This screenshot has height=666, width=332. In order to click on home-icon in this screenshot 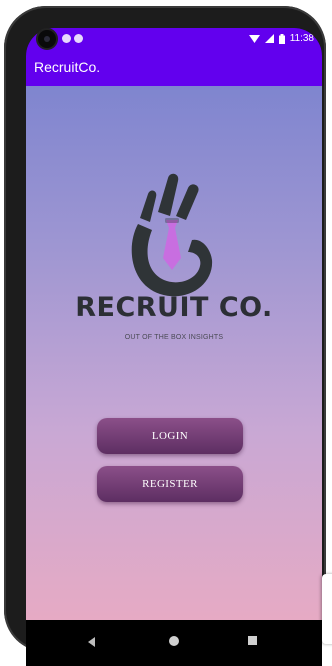, I will do `click(174, 641)`.